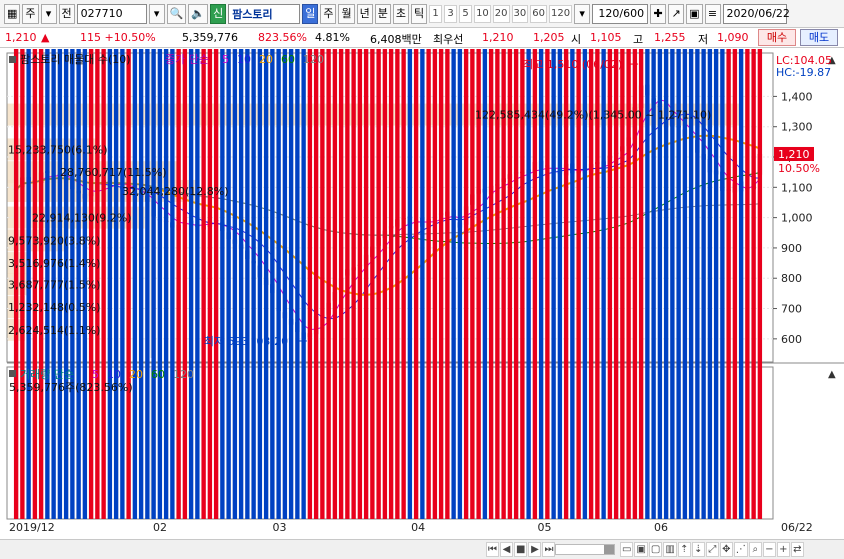 The width and height of the screenshot is (844, 559). Describe the element at coordinates (832, 374) in the screenshot. I see `scroll-up-icon: ▲` at that location.